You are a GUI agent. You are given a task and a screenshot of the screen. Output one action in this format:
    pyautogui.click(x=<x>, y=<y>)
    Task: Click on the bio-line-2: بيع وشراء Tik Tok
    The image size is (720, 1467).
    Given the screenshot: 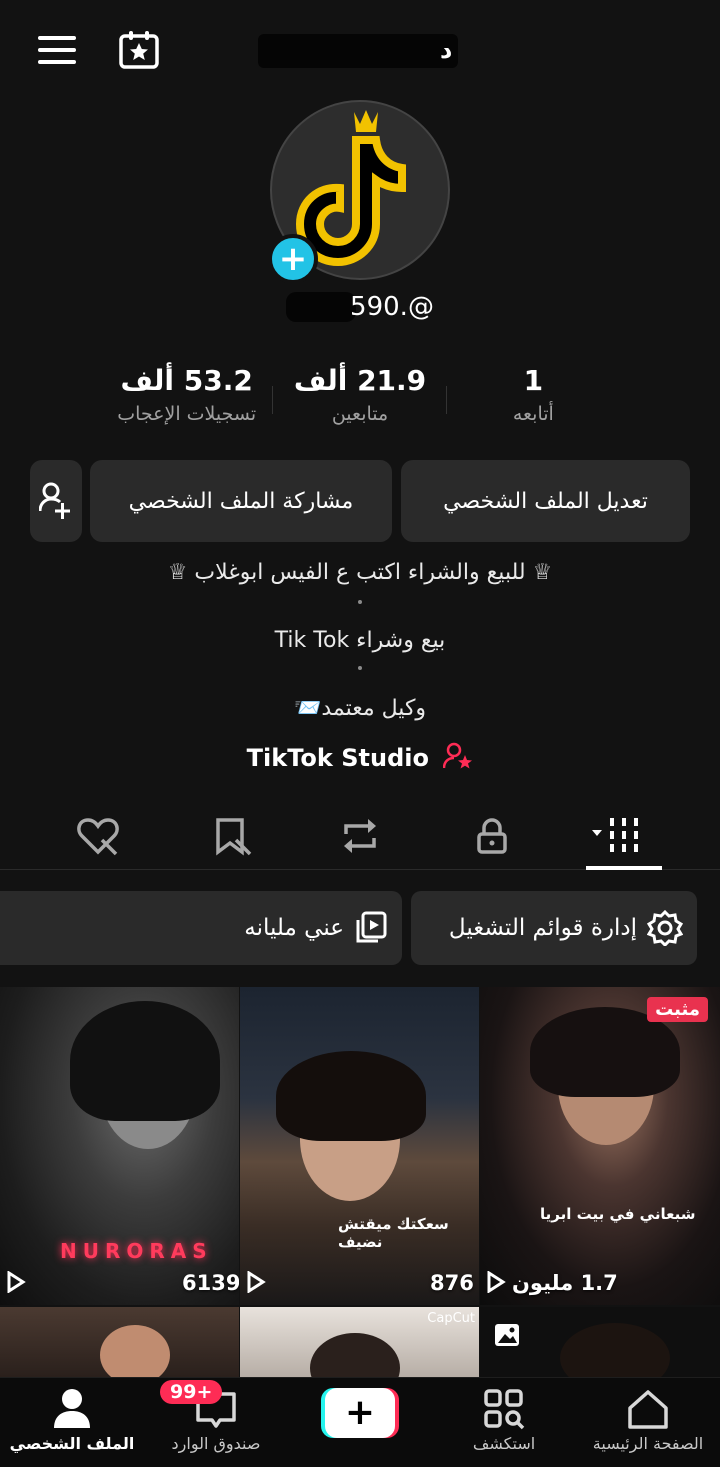 What is the action you would take?
    pyautogui.click(x=360, y=640)
    